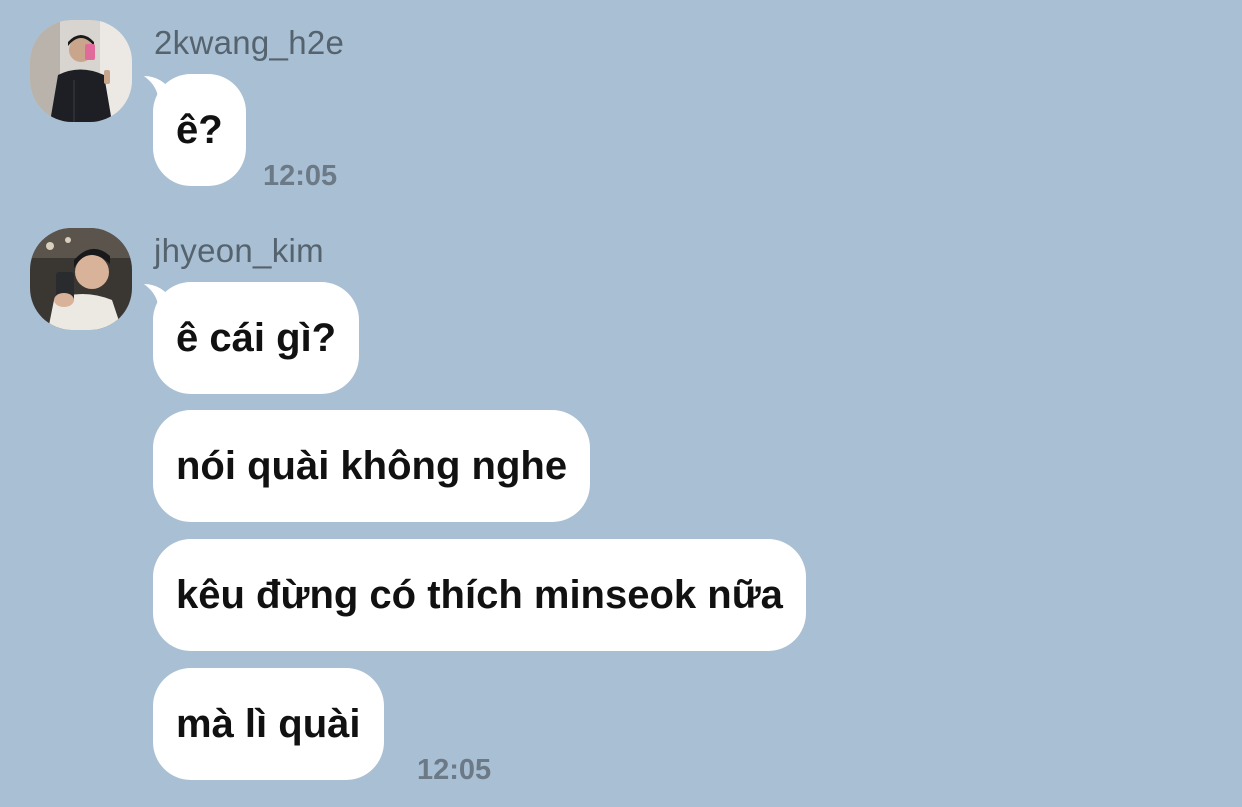 This screenshot has width=1242, height=807. What do you see at coordinates (199, 130) in the screenshot?
I see `message-bubble: ê?` at bounding box center [199, 130].